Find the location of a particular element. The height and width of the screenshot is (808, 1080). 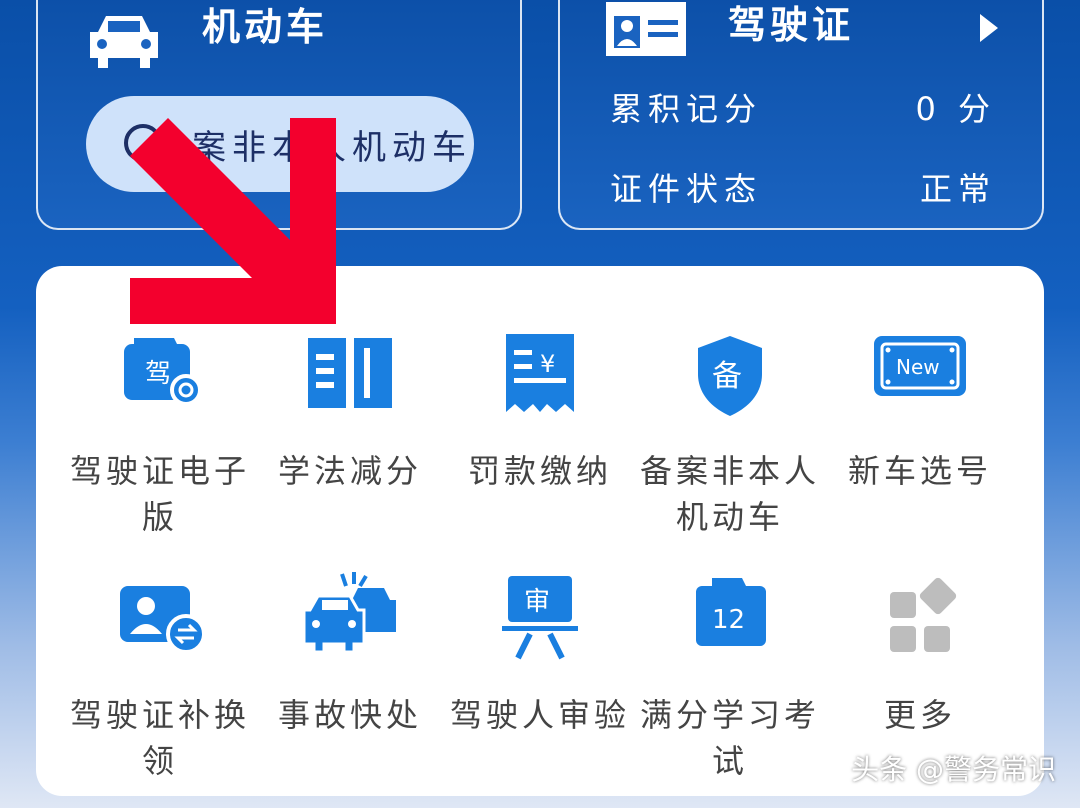

service-label: 满分学习考试 is located at coordinates (729, 738).